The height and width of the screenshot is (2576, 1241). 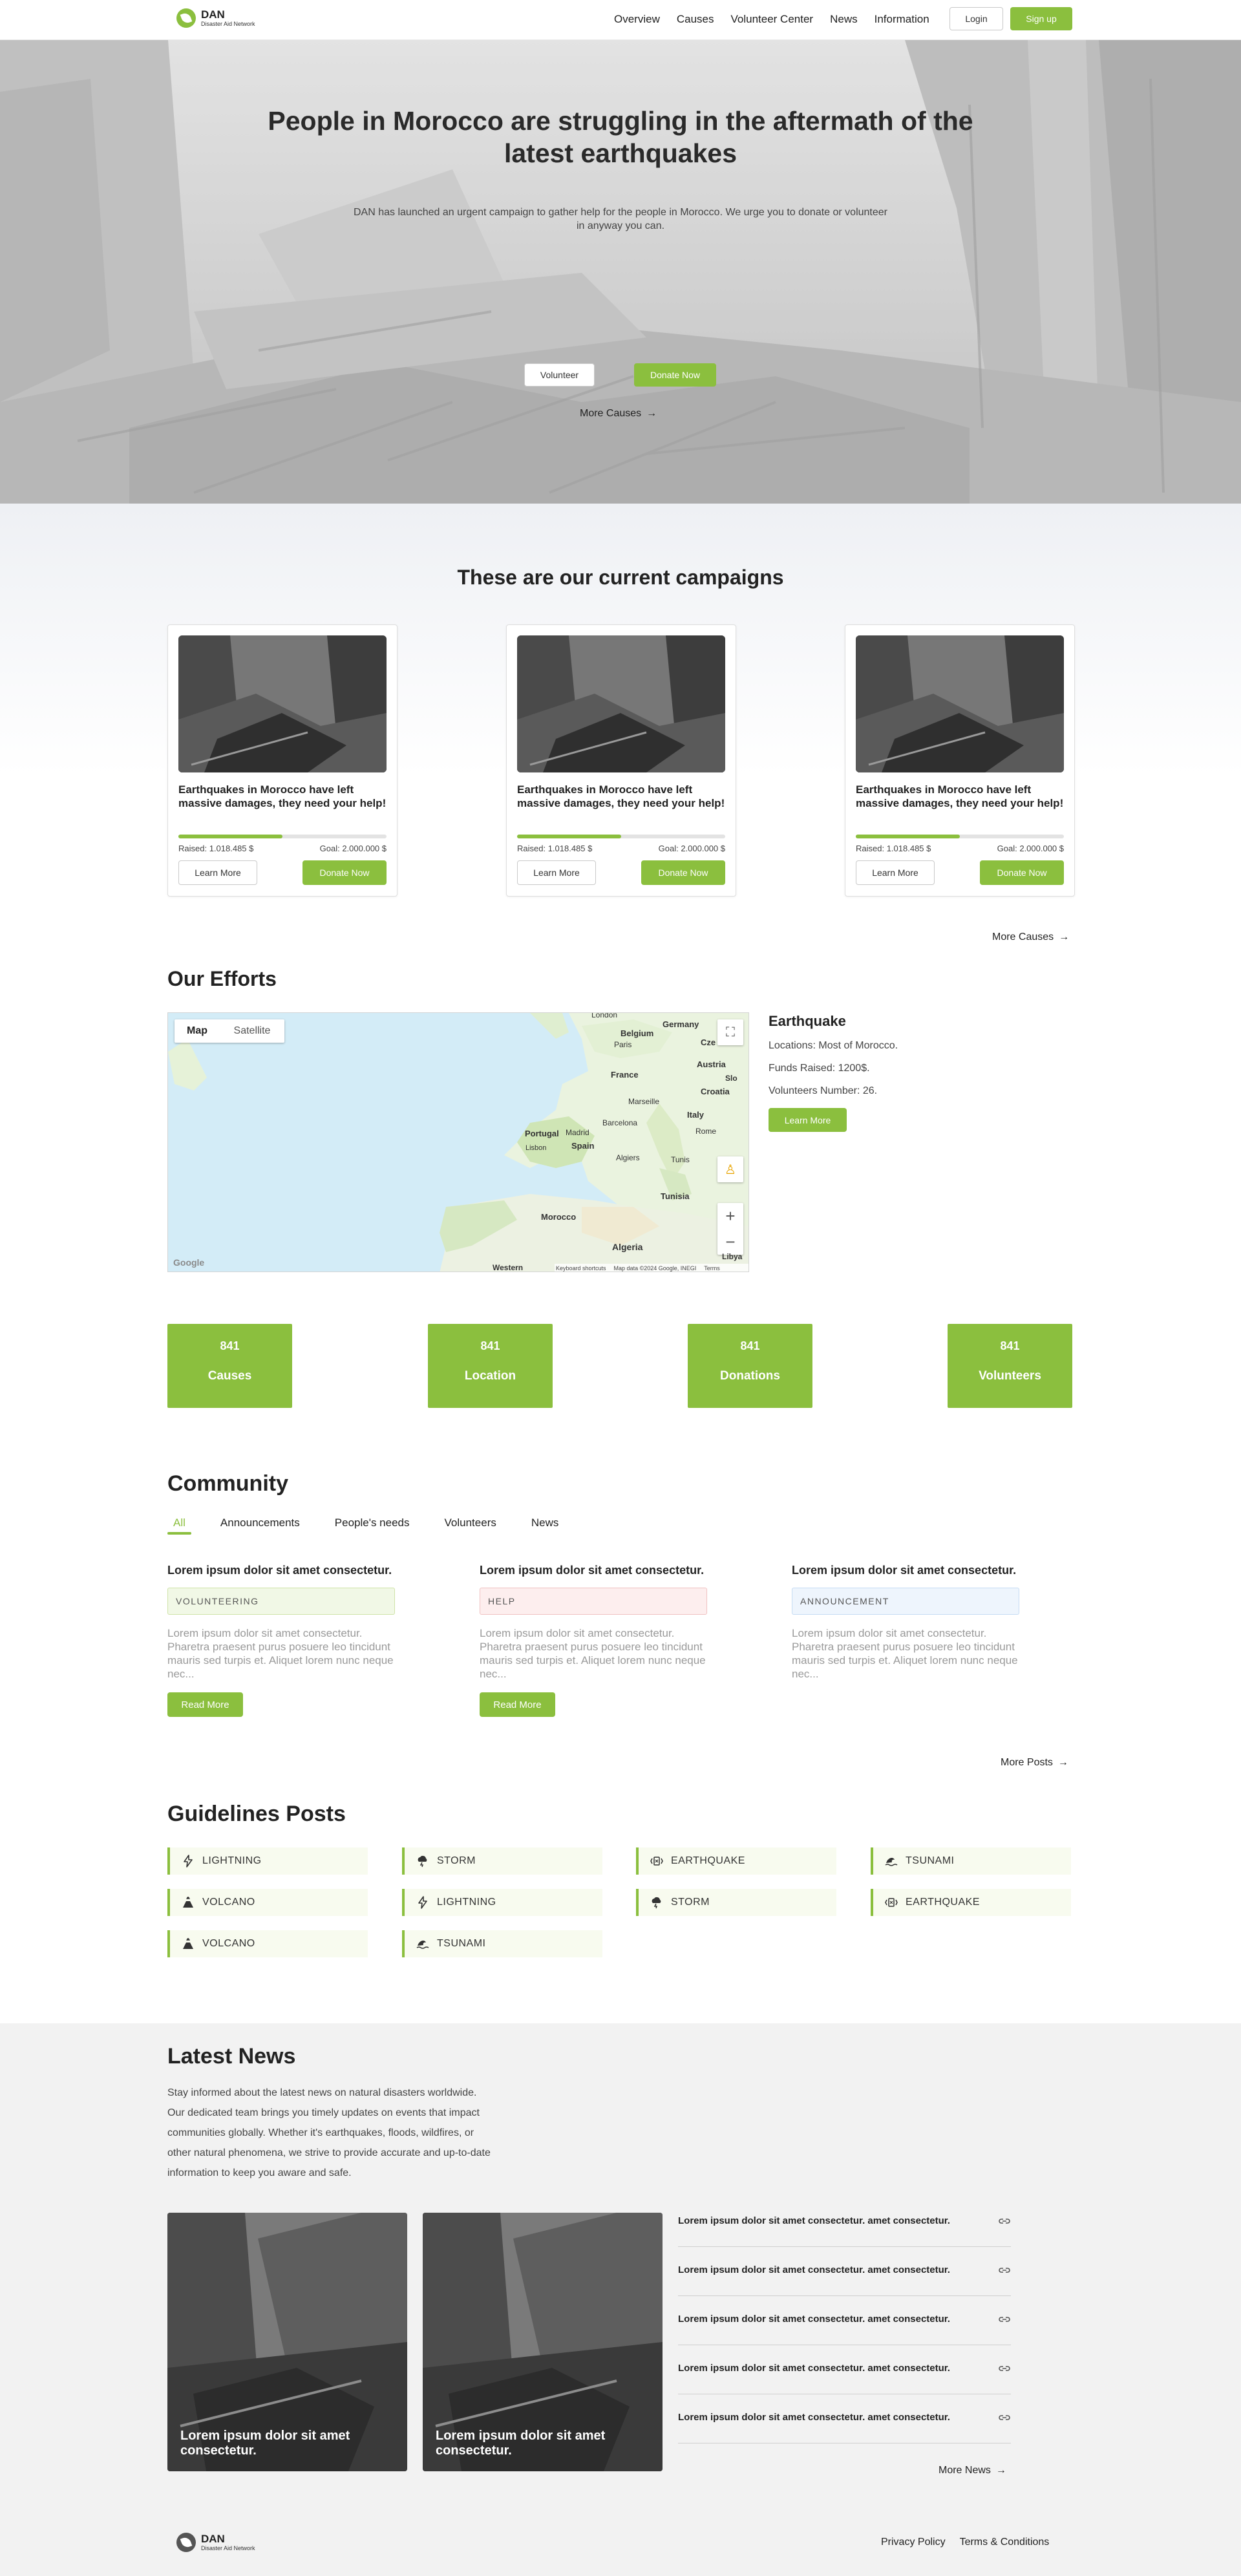 What do you see at coordinates (712, 1268) in the screenshot?
I see `map-terms-link: Terms` at bounding box center [712, 1268].